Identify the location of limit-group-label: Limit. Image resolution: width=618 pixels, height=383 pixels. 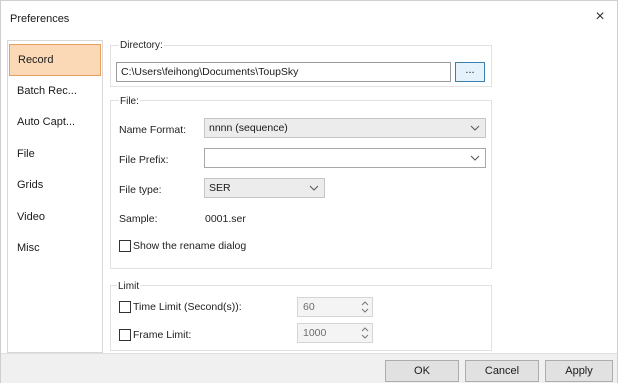
(129, 286).